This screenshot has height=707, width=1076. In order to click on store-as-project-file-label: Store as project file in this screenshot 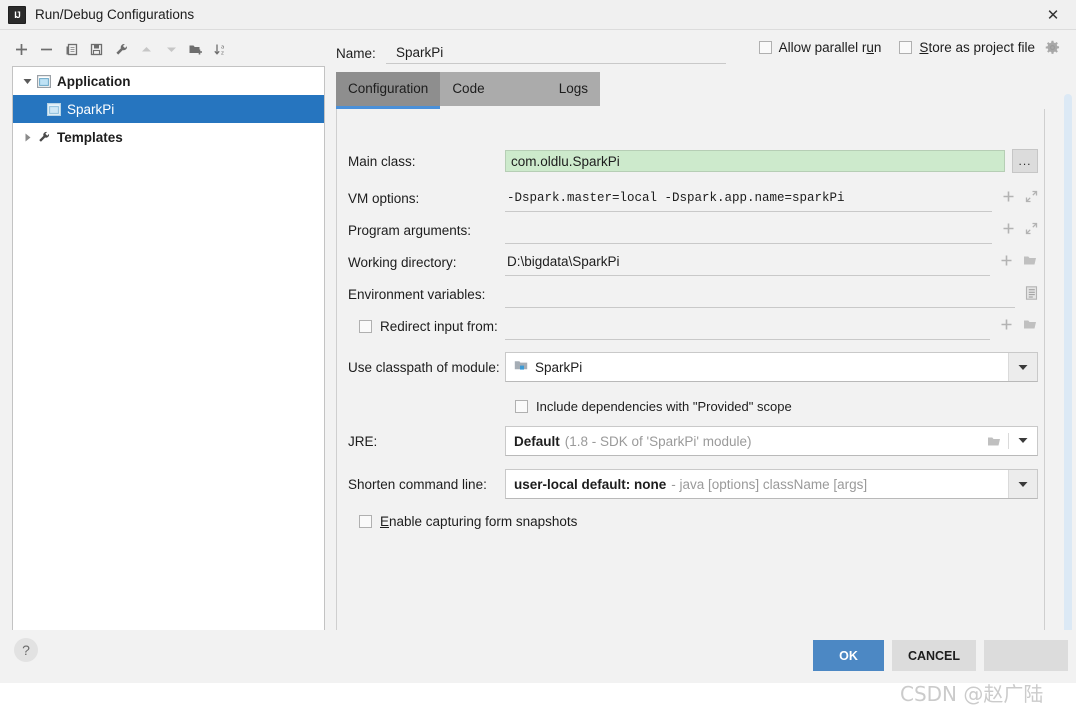, I will do `click(977, 47)`.